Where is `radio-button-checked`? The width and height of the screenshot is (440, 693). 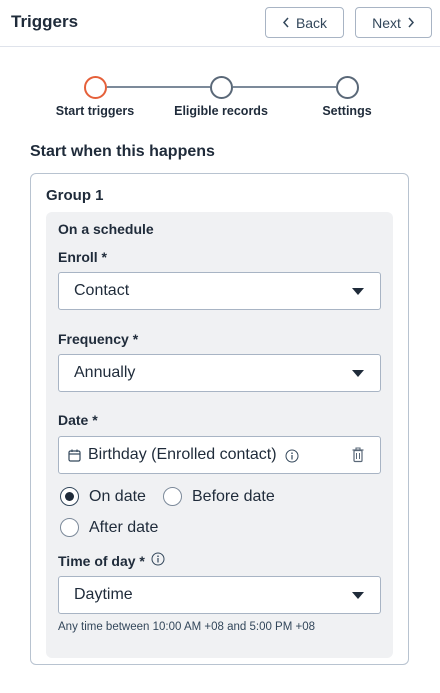 radio-button-checked is located at coordinates (69, 496).